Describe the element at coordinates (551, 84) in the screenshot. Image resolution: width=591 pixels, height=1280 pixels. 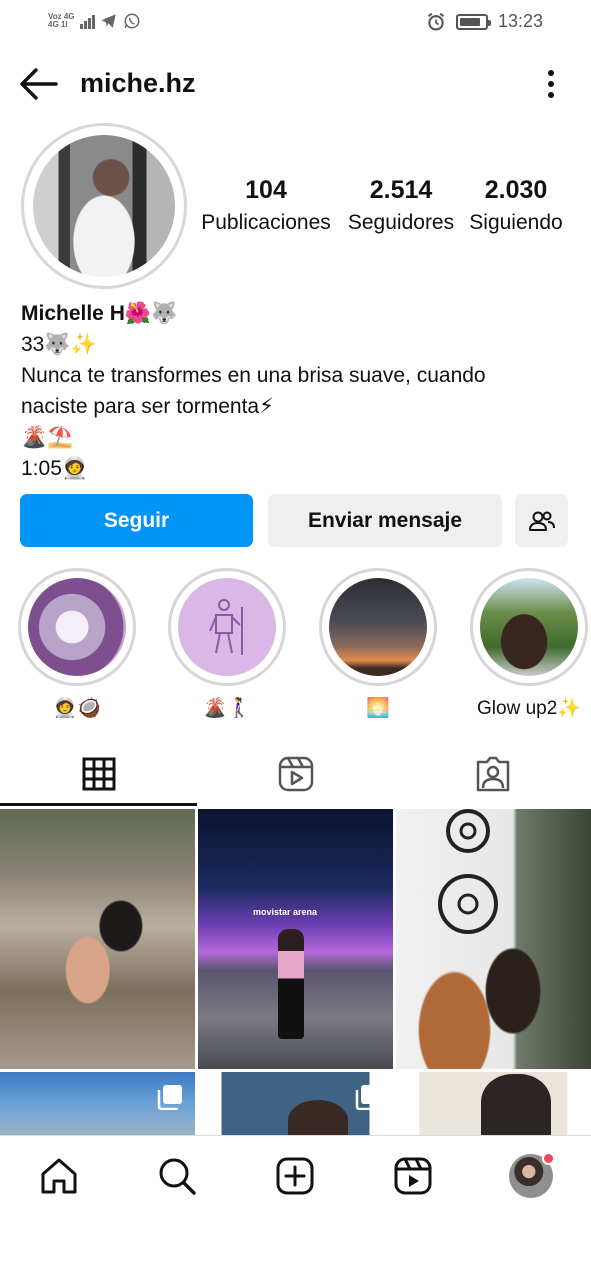
I see `more-options-icon` at that location.